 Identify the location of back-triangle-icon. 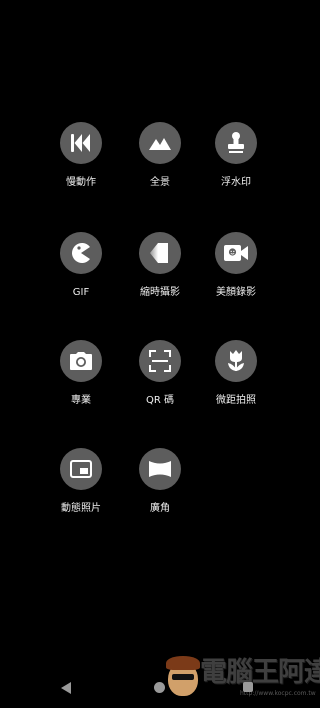
(66, 688).